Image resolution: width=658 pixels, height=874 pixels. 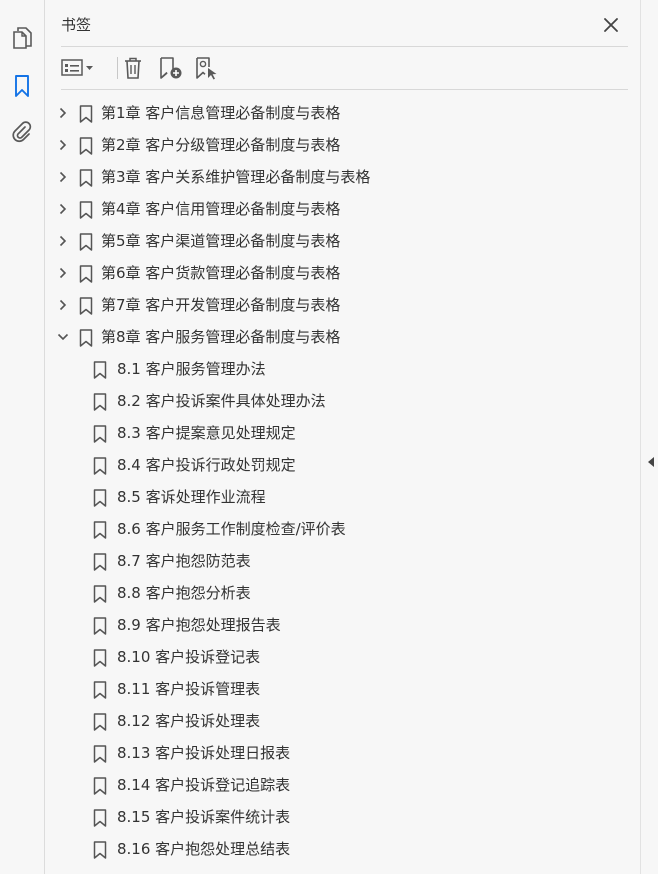 I want to click on bookmark-label: 第8章 客户服务管理必备制度与表格, so click(x=221, y=337).